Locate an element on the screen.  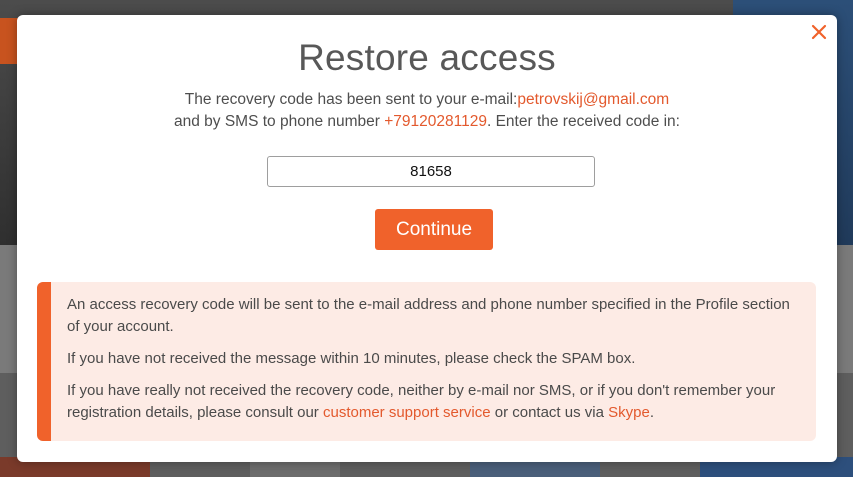
info-text: . is located at coordinates (651, 412).